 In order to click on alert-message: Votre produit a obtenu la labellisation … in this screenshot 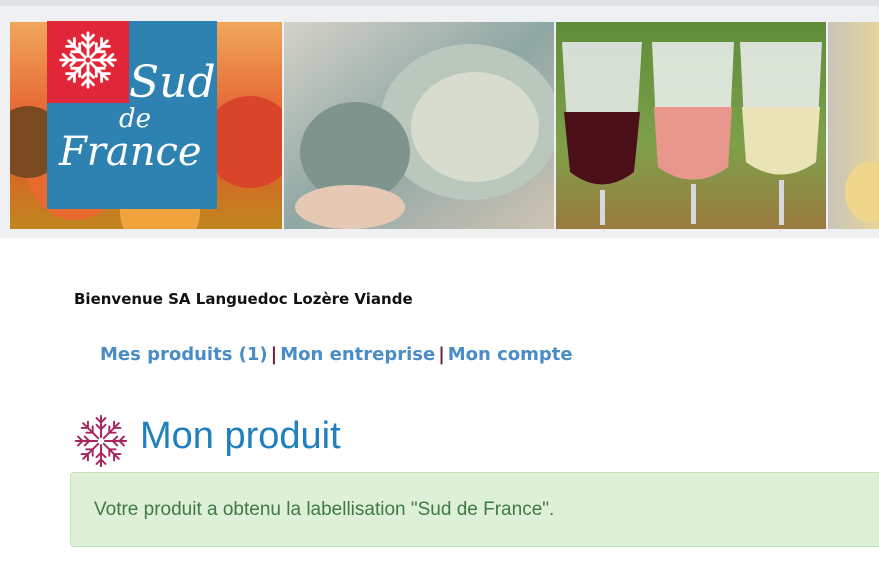, I will do `click(324, 509)`.